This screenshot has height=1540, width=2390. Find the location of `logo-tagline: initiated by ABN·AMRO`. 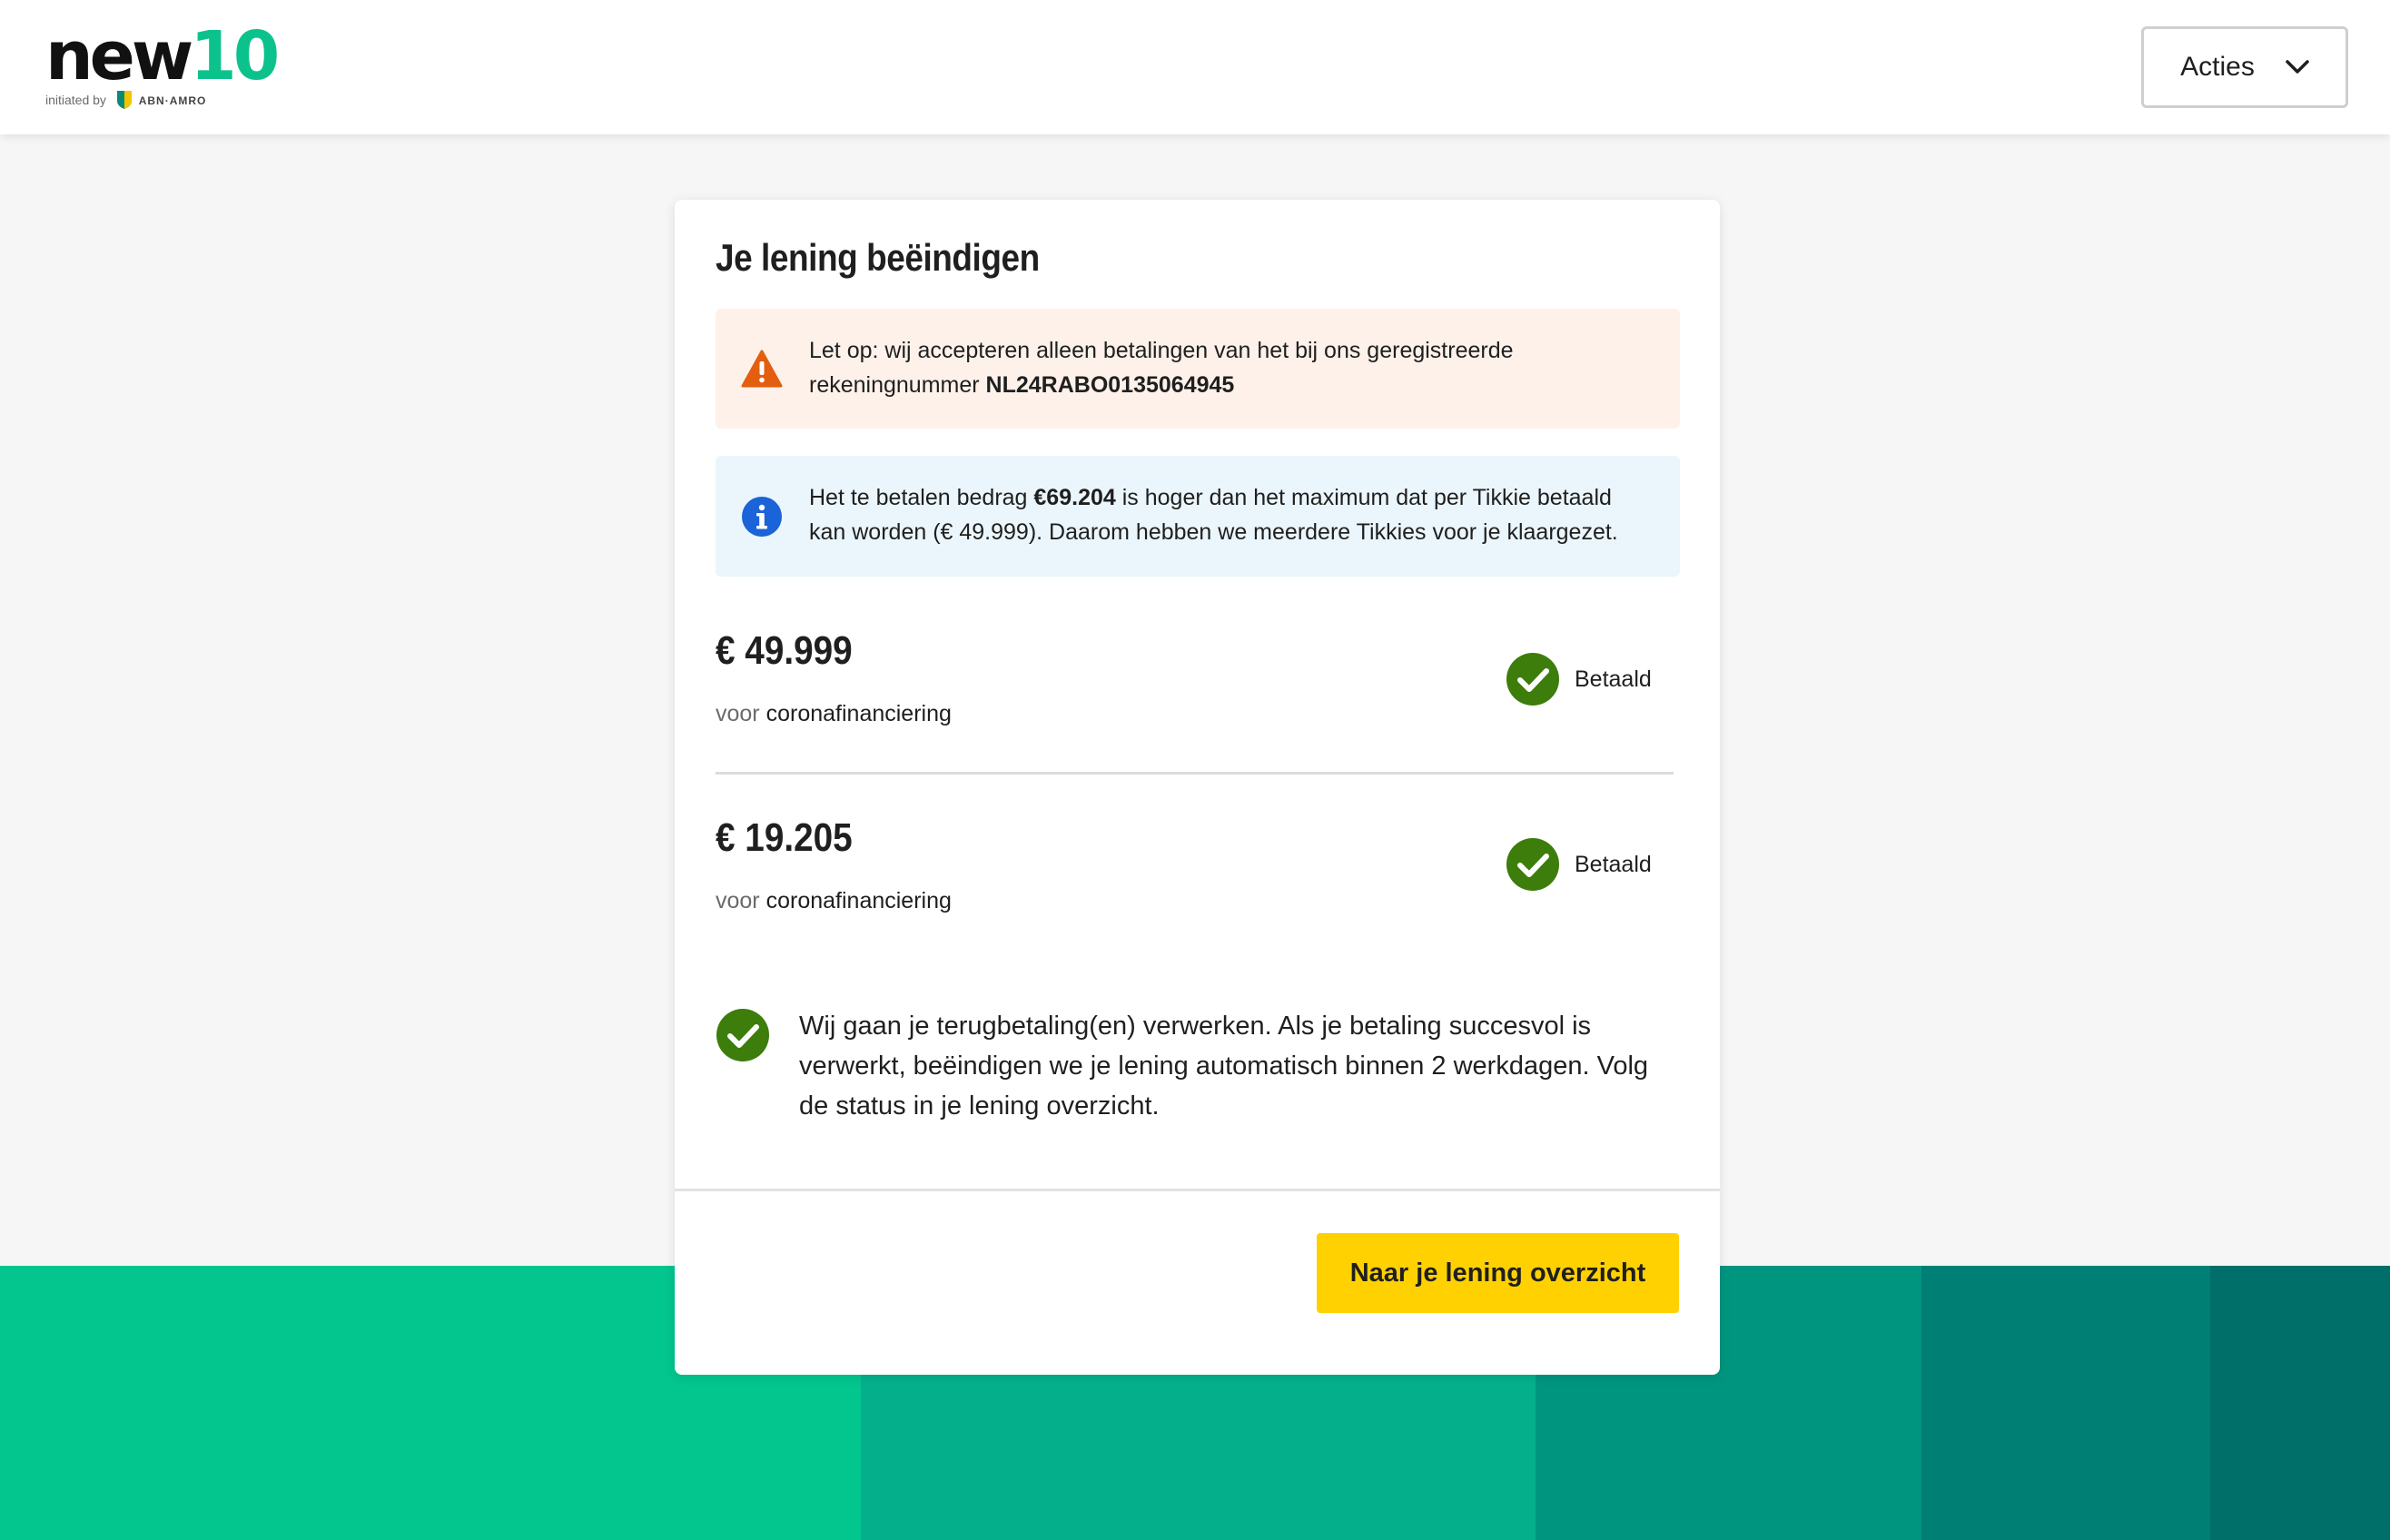

logo-tagline: initiated by ABN·AMRO is located at coordinates (126, 100).